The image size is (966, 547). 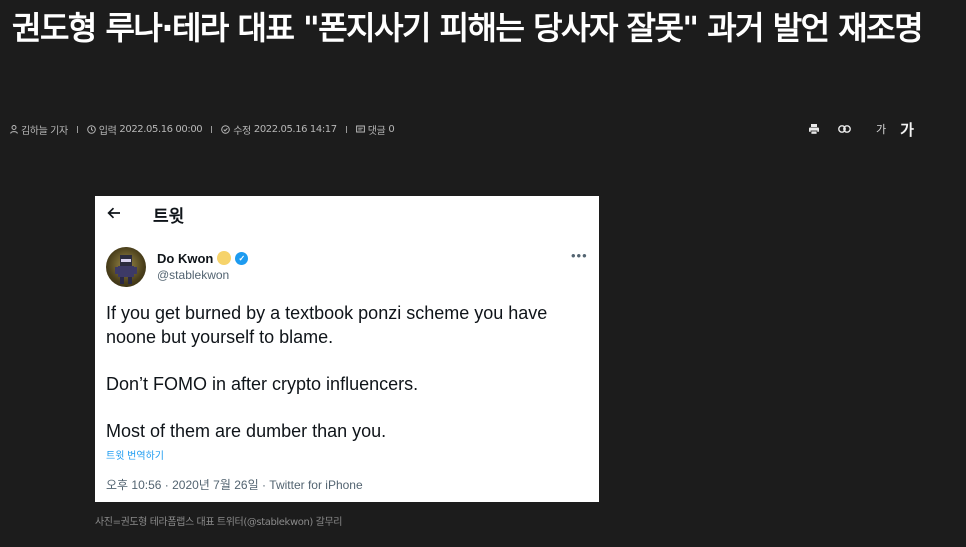 I want to click on image-caption: 사진=권도형 테라폼랩스 대표 트위터(@stablekwon) 갈무리, so click(x=219, y=522).